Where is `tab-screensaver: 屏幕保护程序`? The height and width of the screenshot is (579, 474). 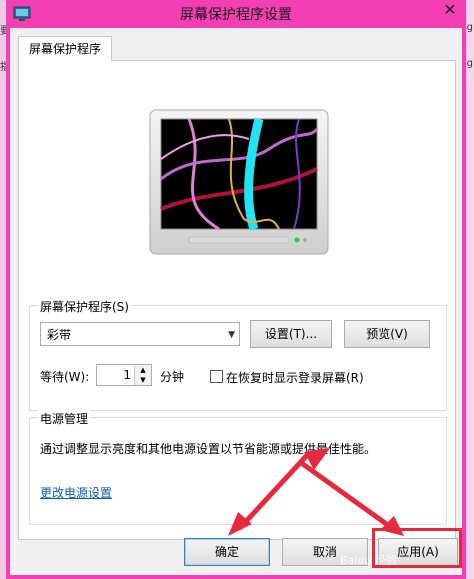
tab-screensaver: 屏幕保护程序 is located at coordinates (65, 48).